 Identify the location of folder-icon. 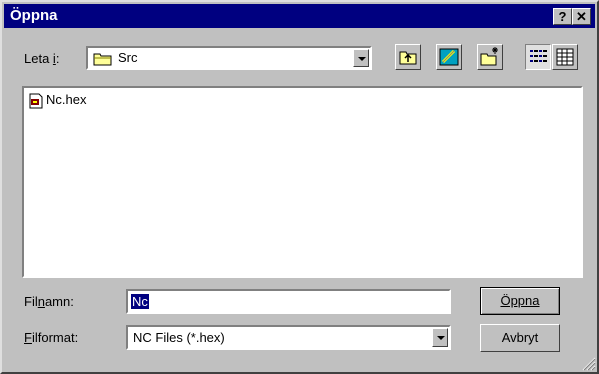
(102, 59).